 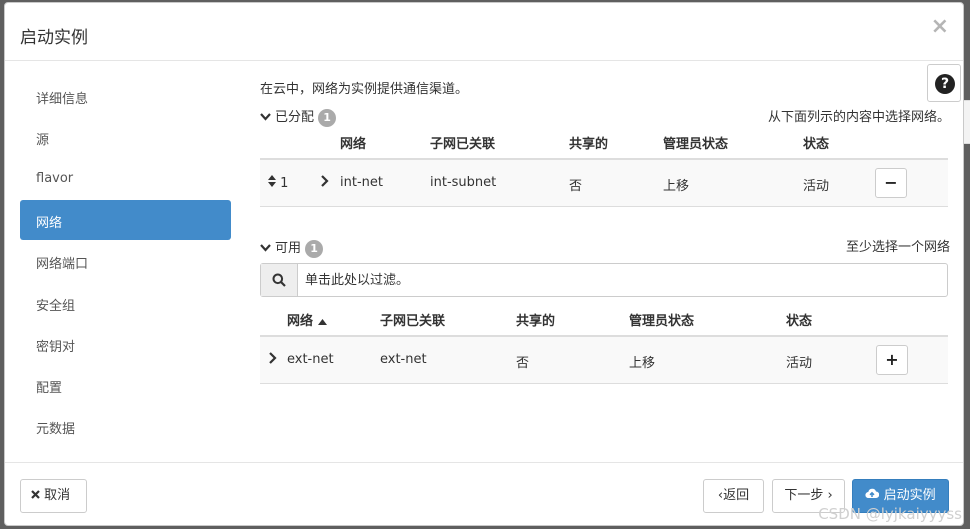 I want to click on launch-label: 启动实例, so click(x=909, y=495).